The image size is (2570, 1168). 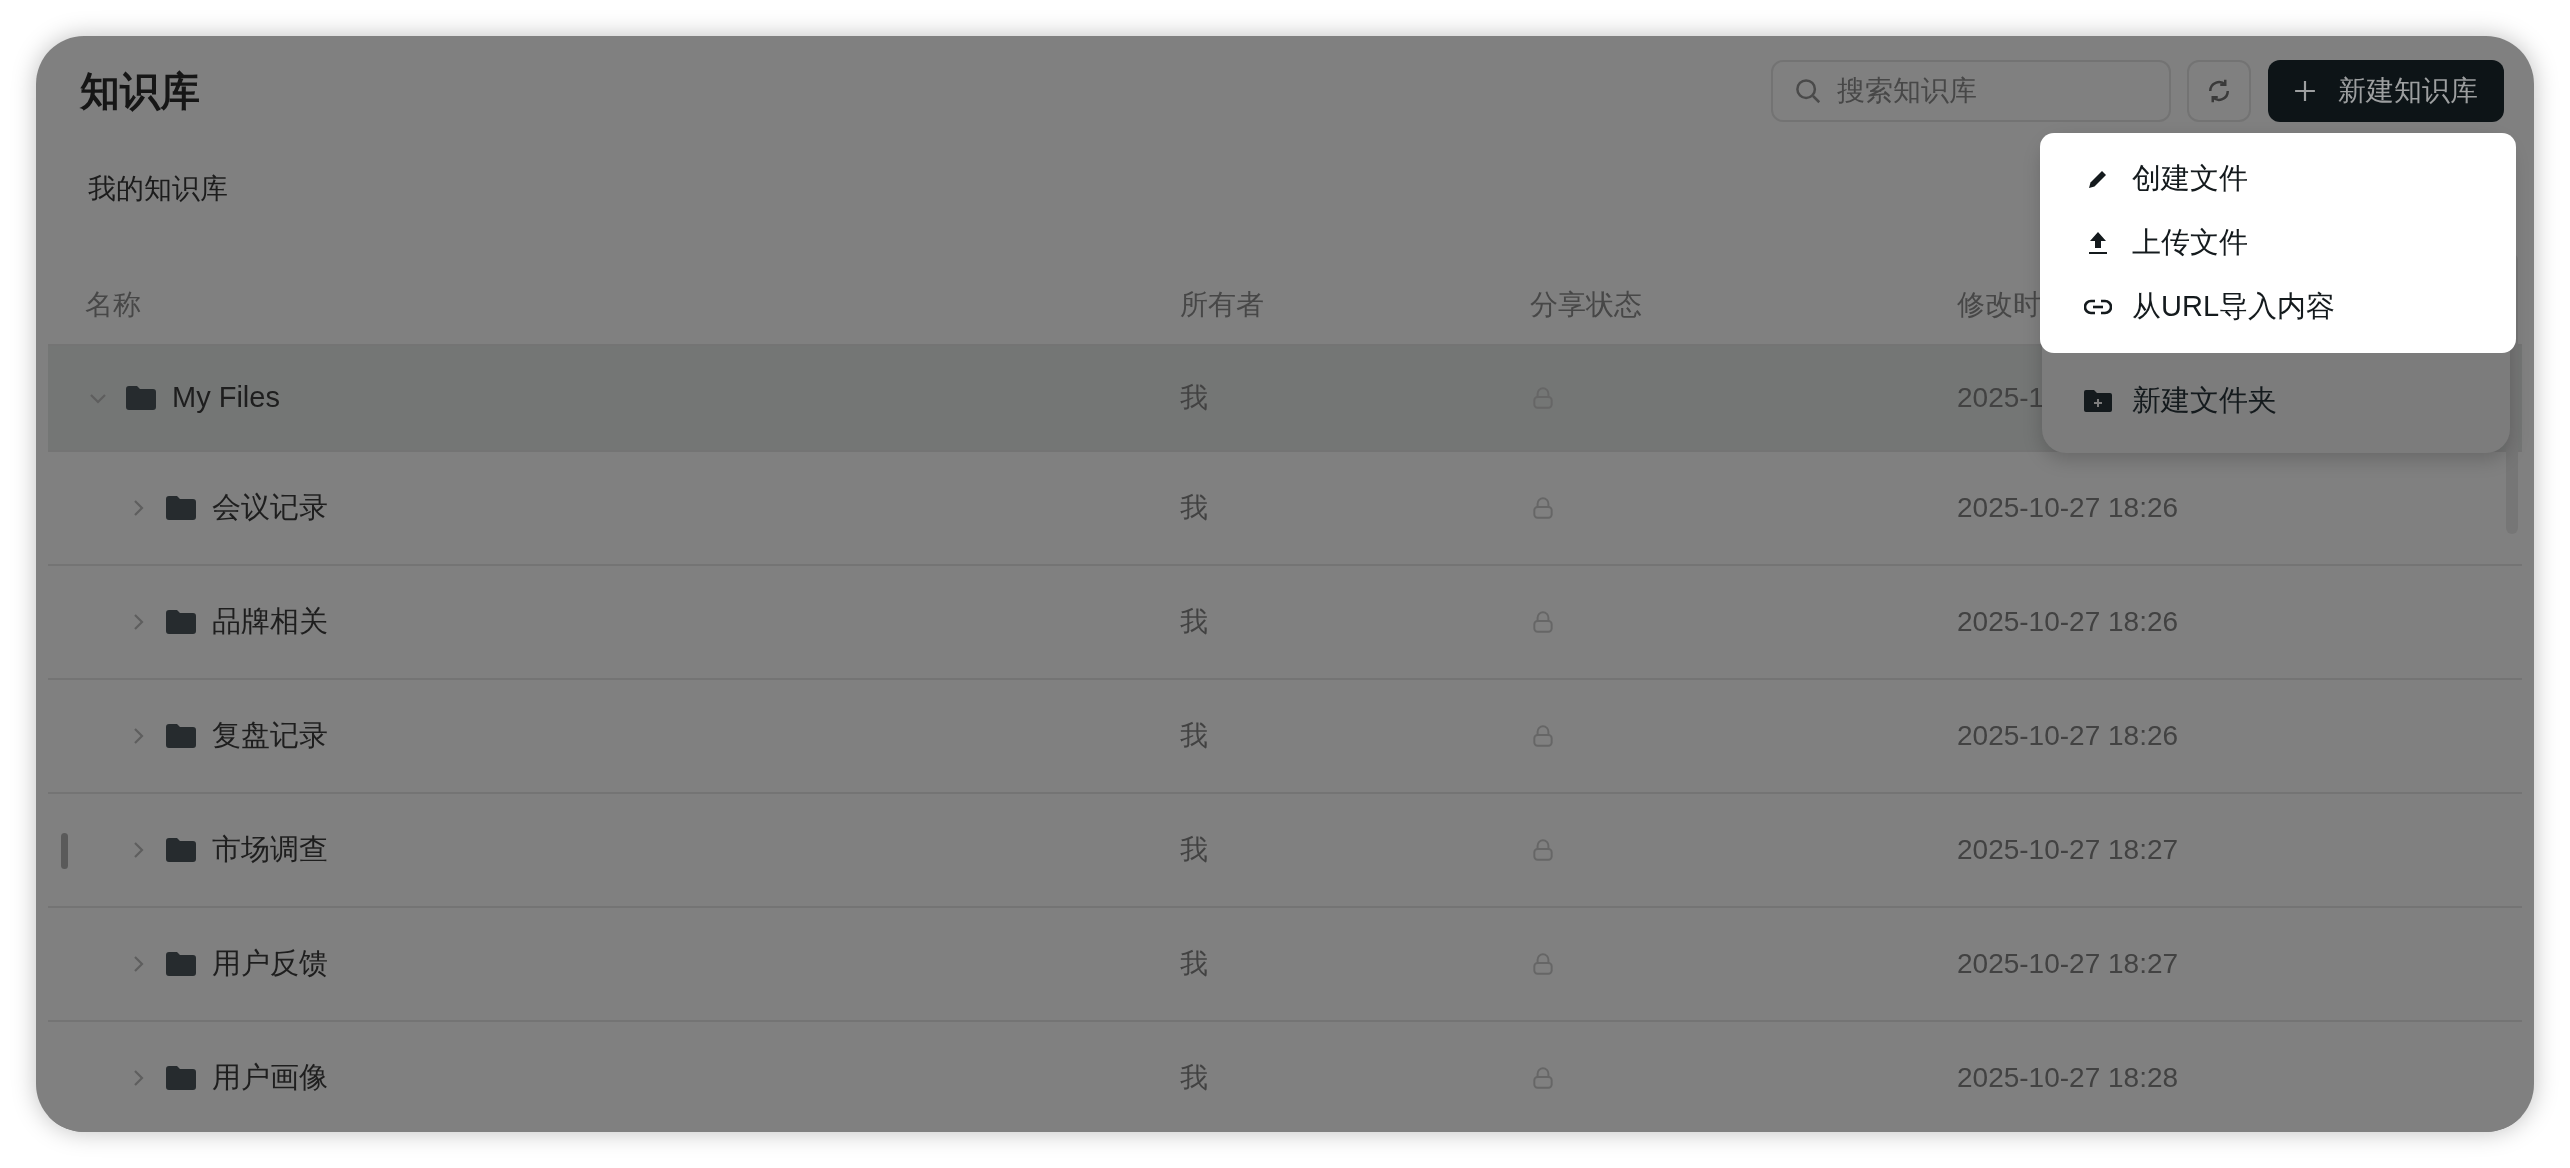 What do you see at coordinates (270, 736) in the screenshot?
I see `folder-name: 复盘记录` at bounding box center [270, 736].